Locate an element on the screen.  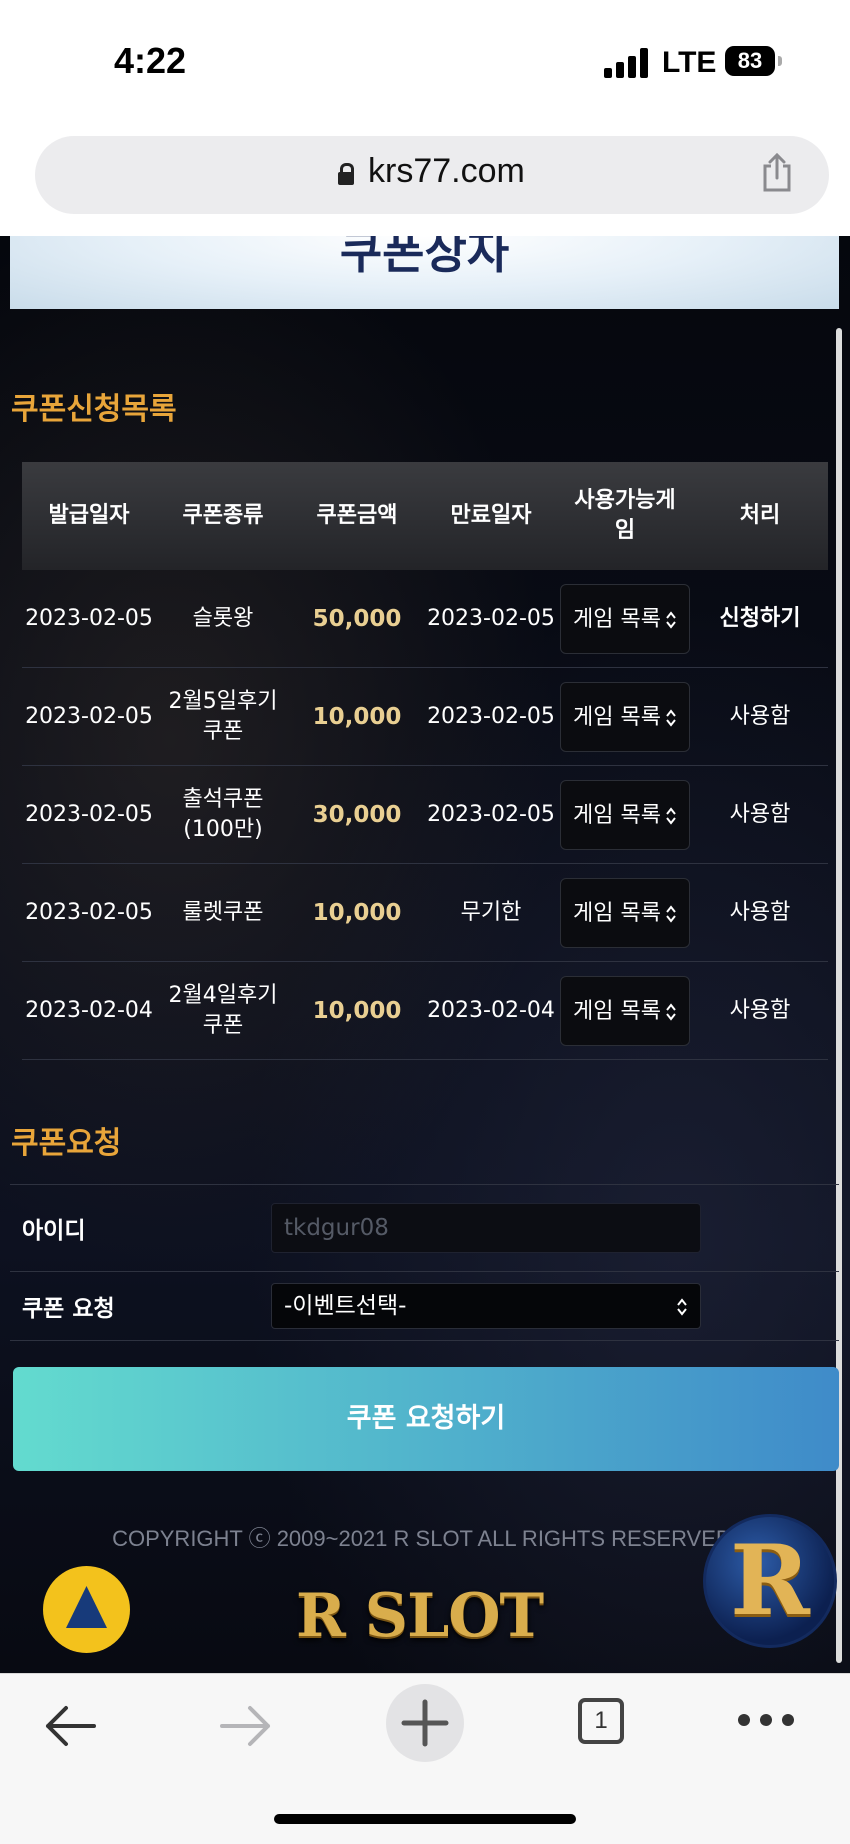
page-title: 쿠폰상자 is located at coordinates (424, 257).